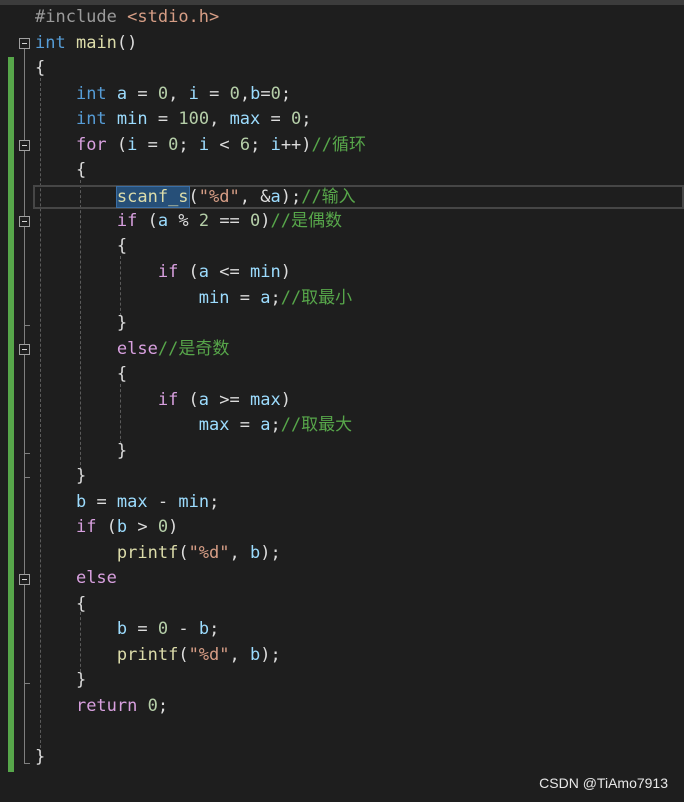 The image size is (684, 802). I want to click on code-line-1: #include <stdio.h>, so click(127, 17).